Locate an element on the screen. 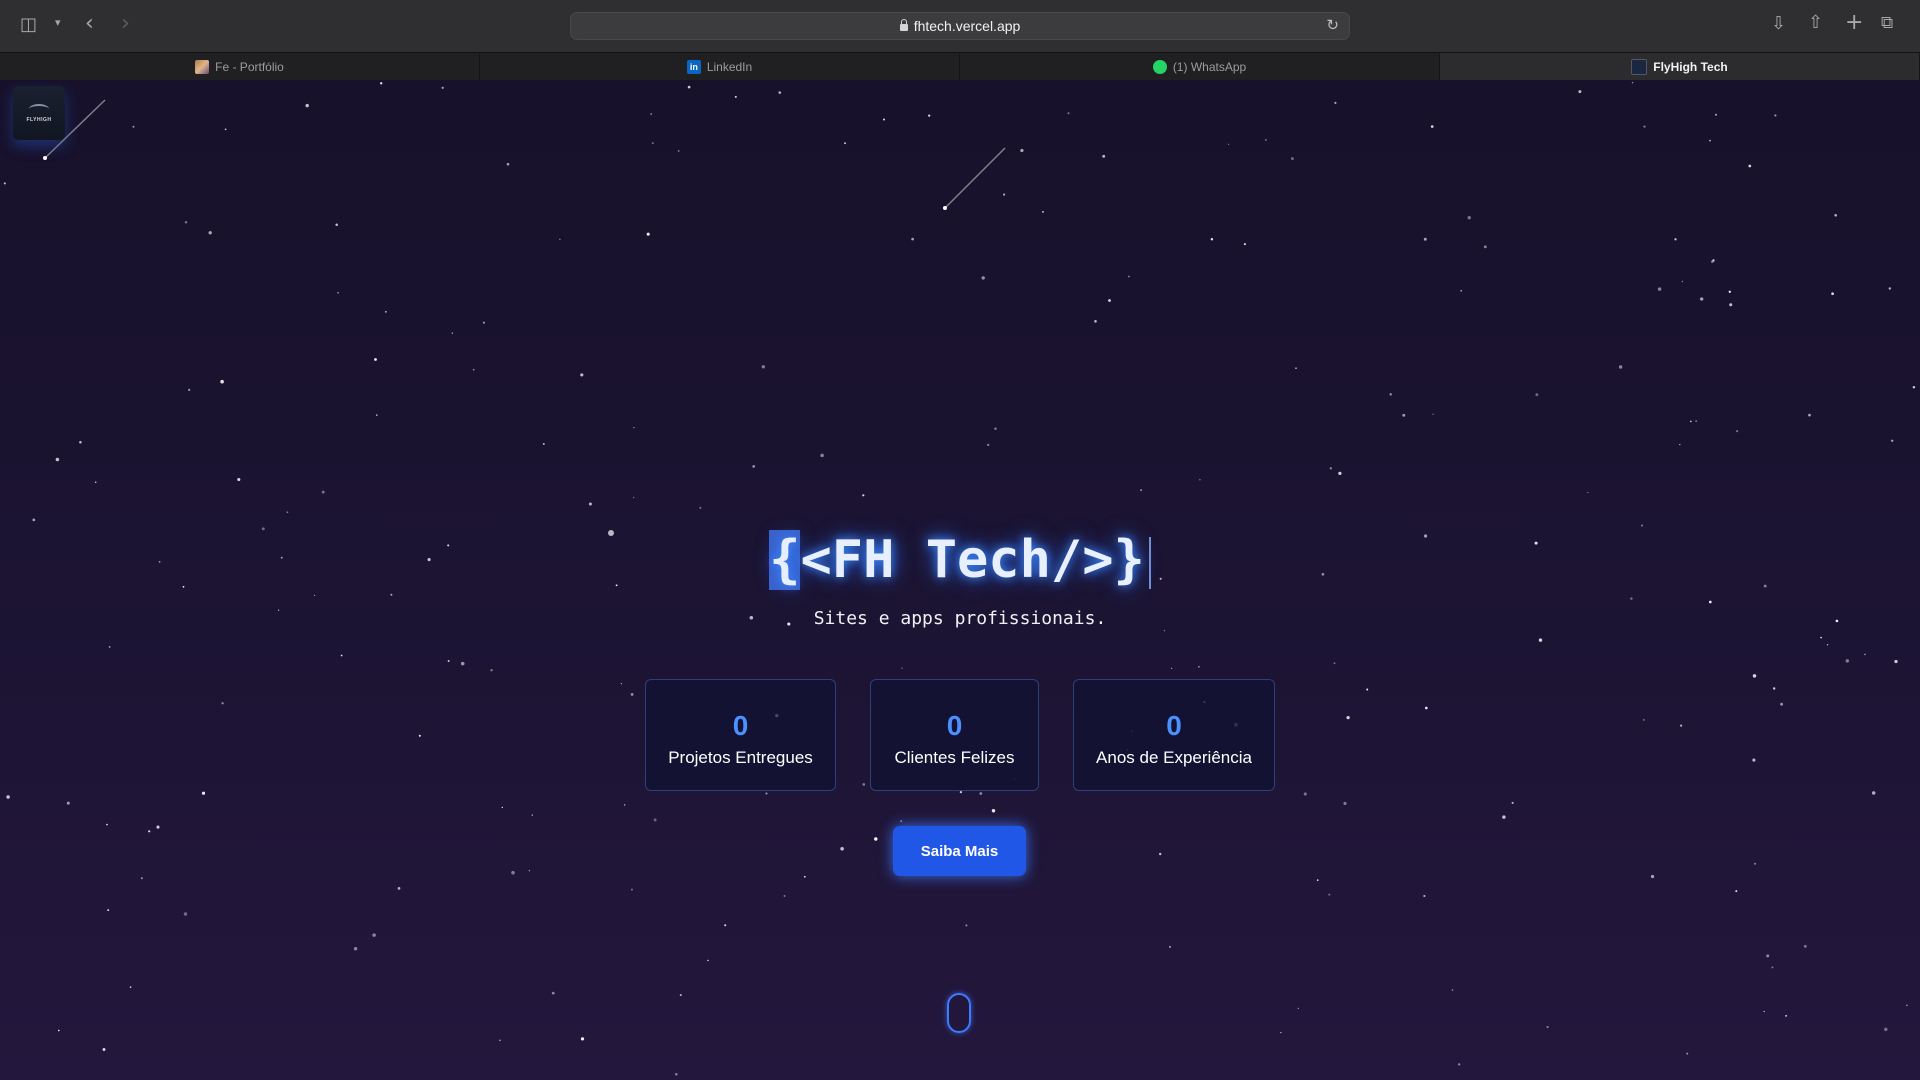 The width and height of the screenshot is (1920, 1080). tab-overview-icon: ⧉ is located at coordinates (1887, 23).